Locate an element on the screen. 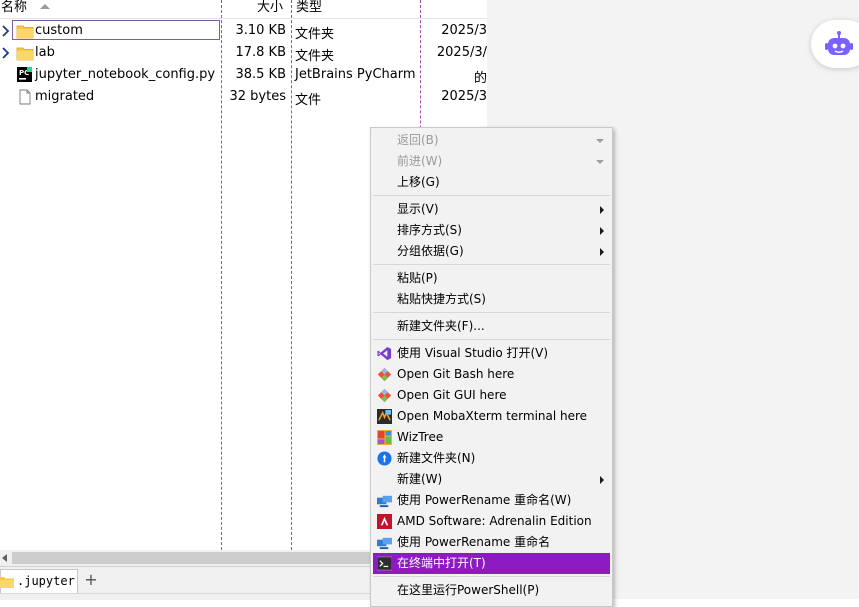  wiztree-icon is located at coordinates (384, 437).